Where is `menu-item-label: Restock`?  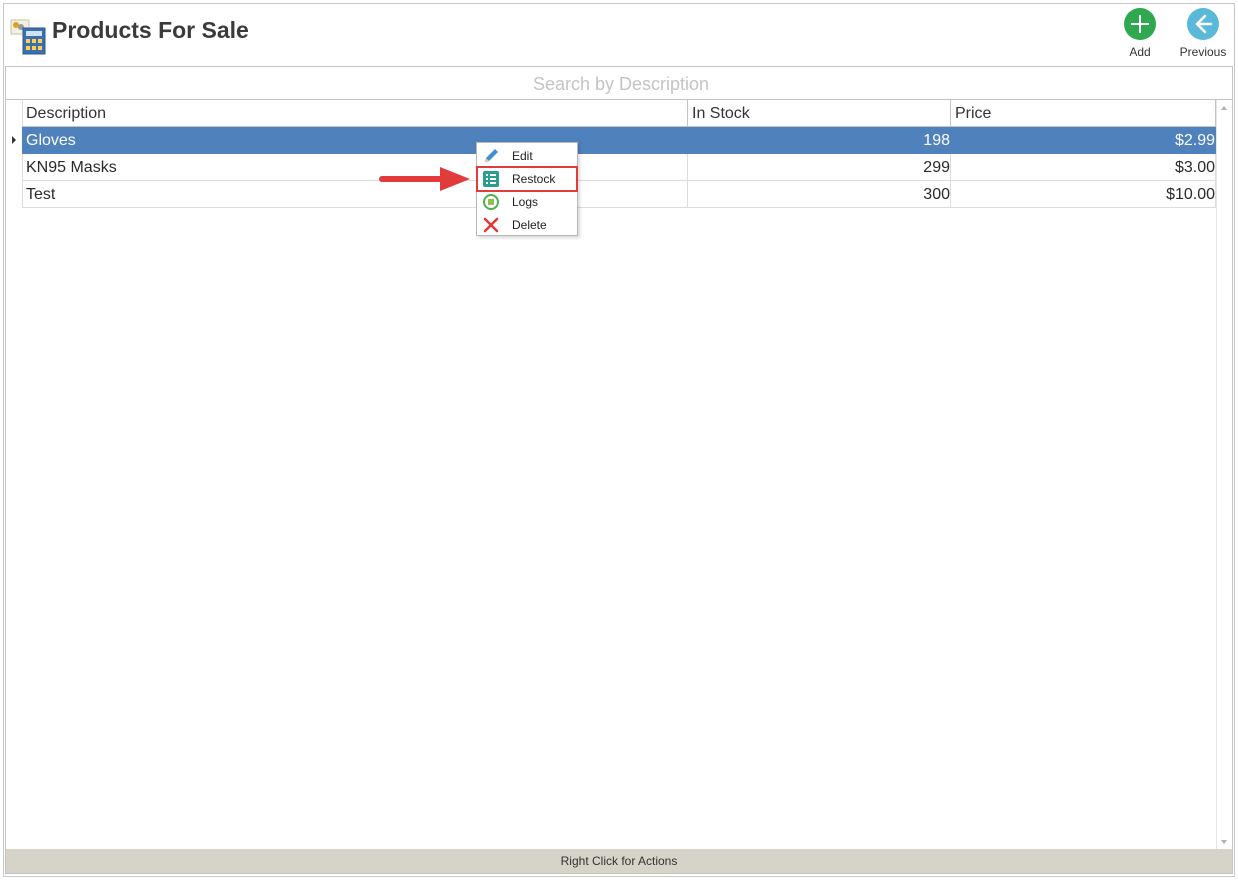
menu-item-label: Restock is located at coordinates (534, 179).